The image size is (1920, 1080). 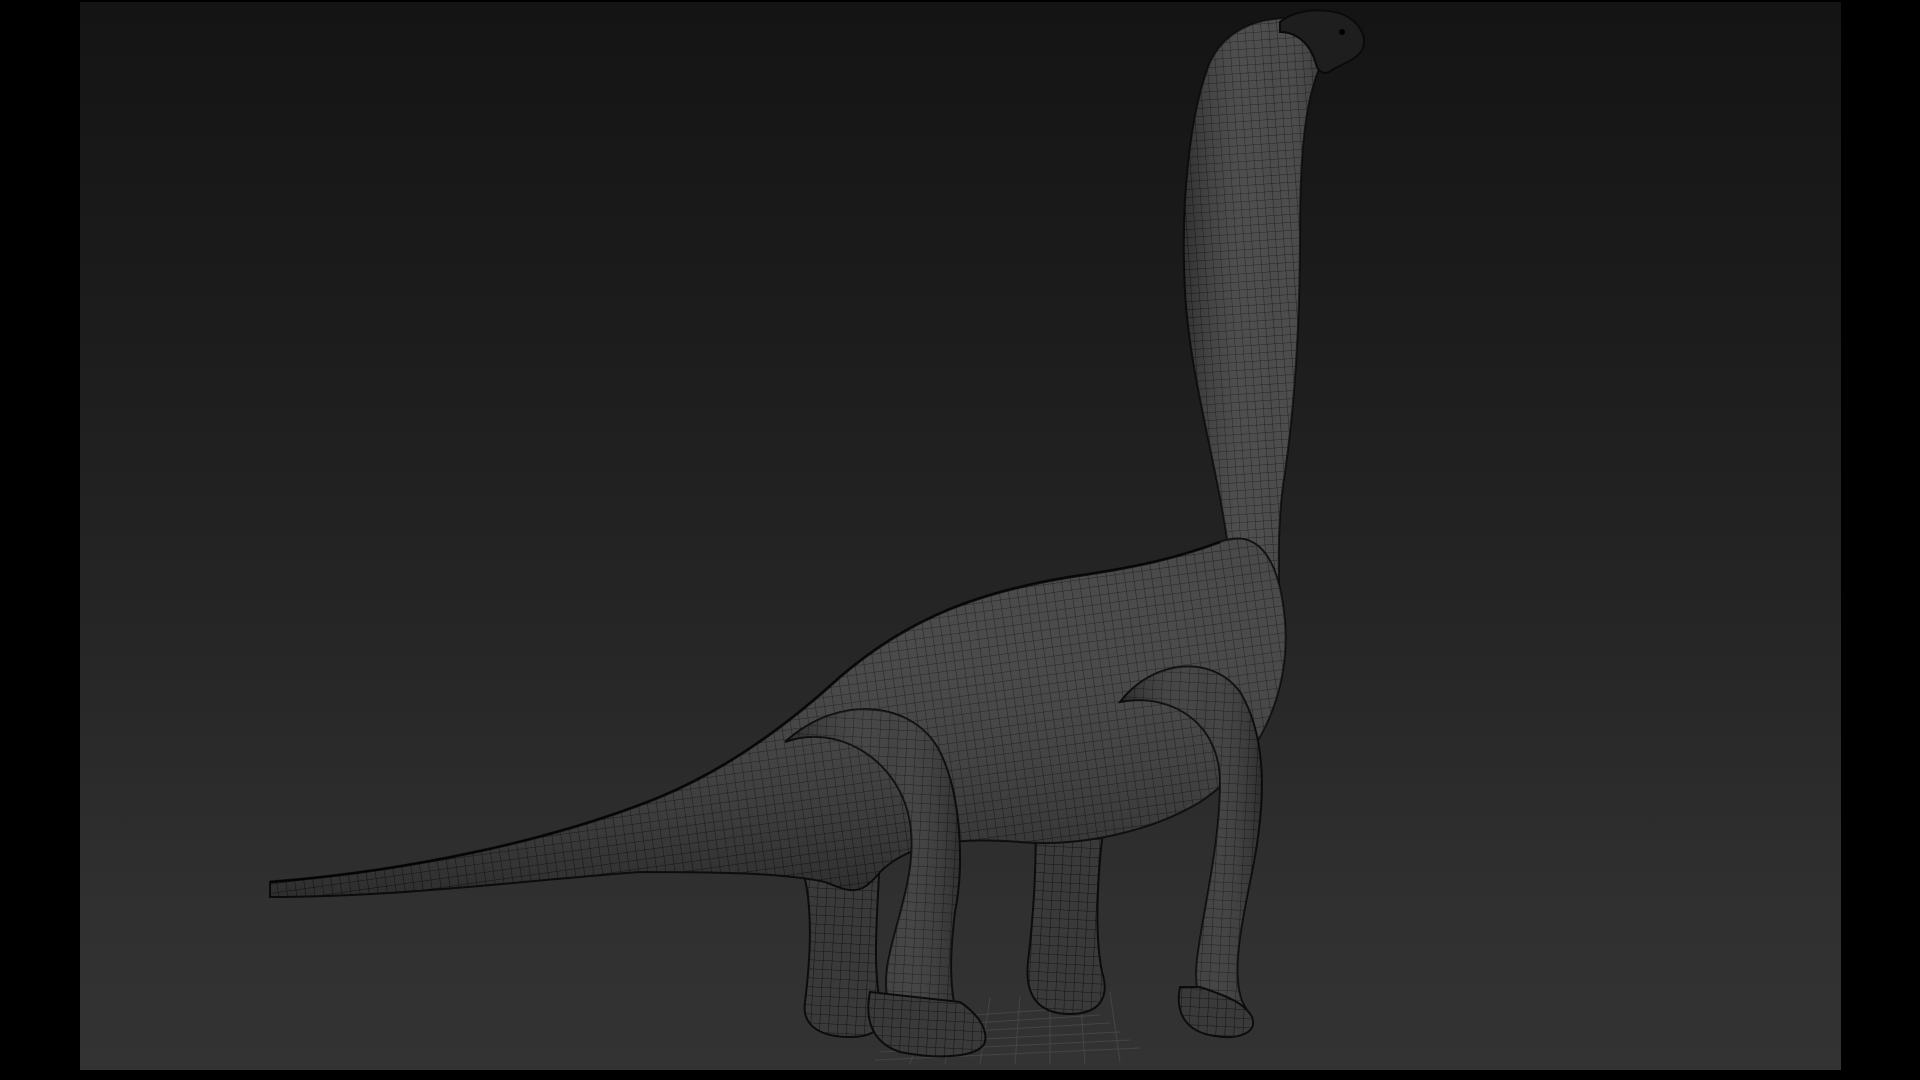 What do you see at coordinates (927, 1024) in the screenshot?
I see `near-hind-foot` at bounding box center [927, 1024].